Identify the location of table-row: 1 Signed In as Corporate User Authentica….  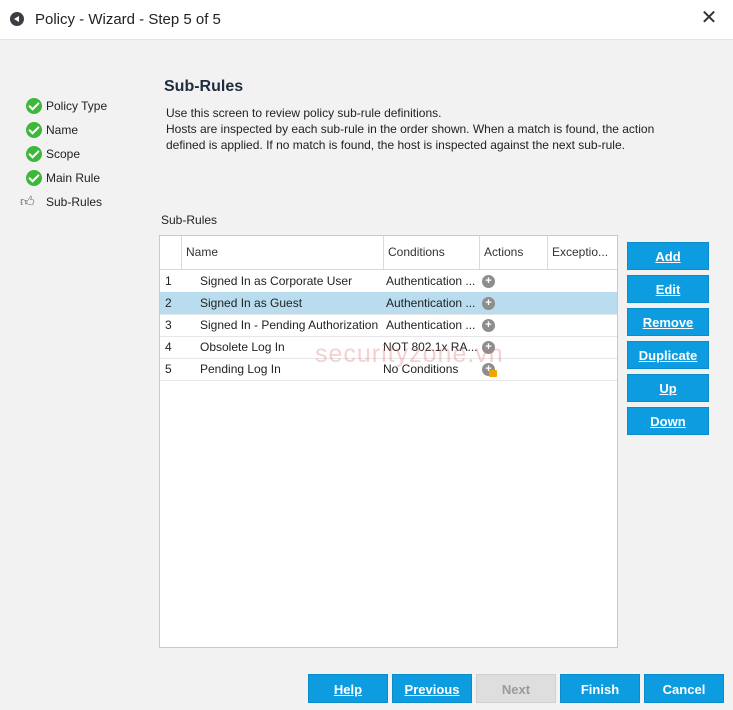
(388, 281).